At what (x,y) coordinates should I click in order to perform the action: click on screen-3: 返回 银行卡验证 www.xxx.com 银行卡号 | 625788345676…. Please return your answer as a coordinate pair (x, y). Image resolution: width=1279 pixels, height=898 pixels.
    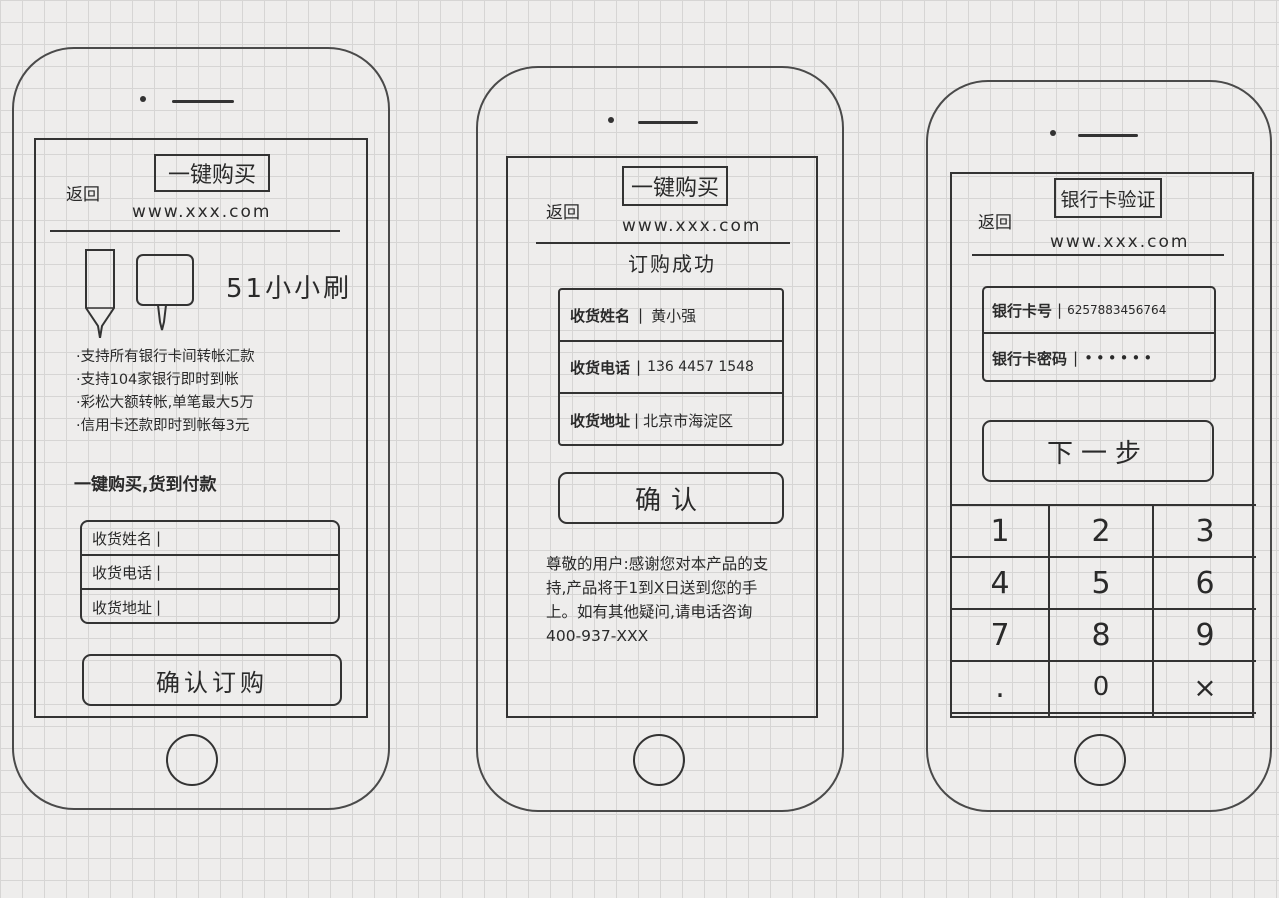
    Looking at the image, I should click on (1103, 445).